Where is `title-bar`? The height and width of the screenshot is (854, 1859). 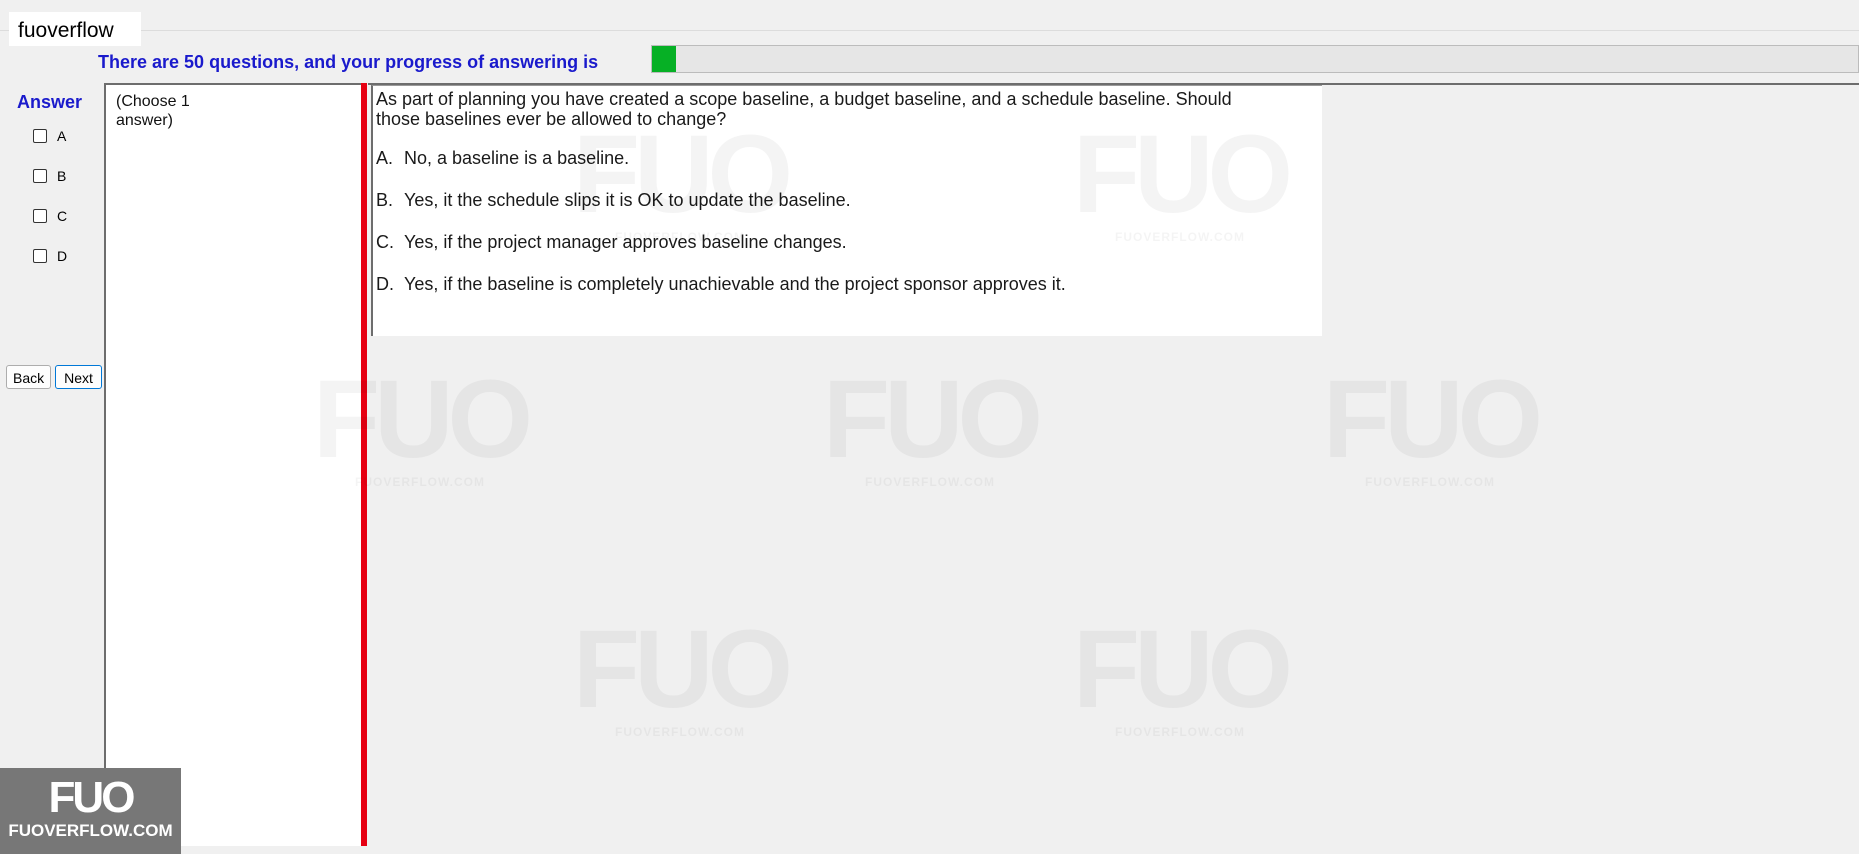 title-bar is located at coordinates (929, 15).